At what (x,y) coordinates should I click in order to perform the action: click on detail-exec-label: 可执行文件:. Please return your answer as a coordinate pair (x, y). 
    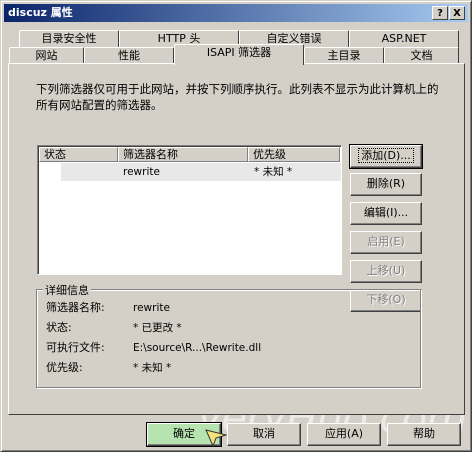
    Looking at the image, I should click on (75, 347).